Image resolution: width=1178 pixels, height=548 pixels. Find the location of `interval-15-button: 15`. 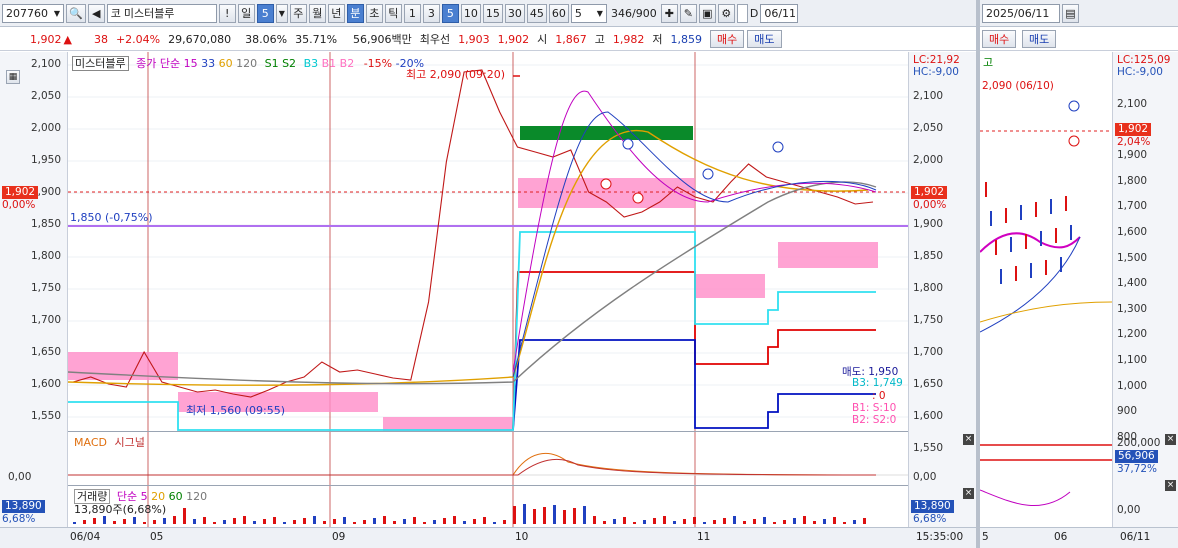

interval-15-button: 15 is located at coordinates (492, 13).